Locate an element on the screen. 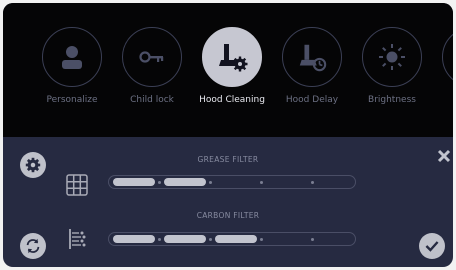 This screenshot has width=456, height=270. close-icon is located at coordinates (444, 156).